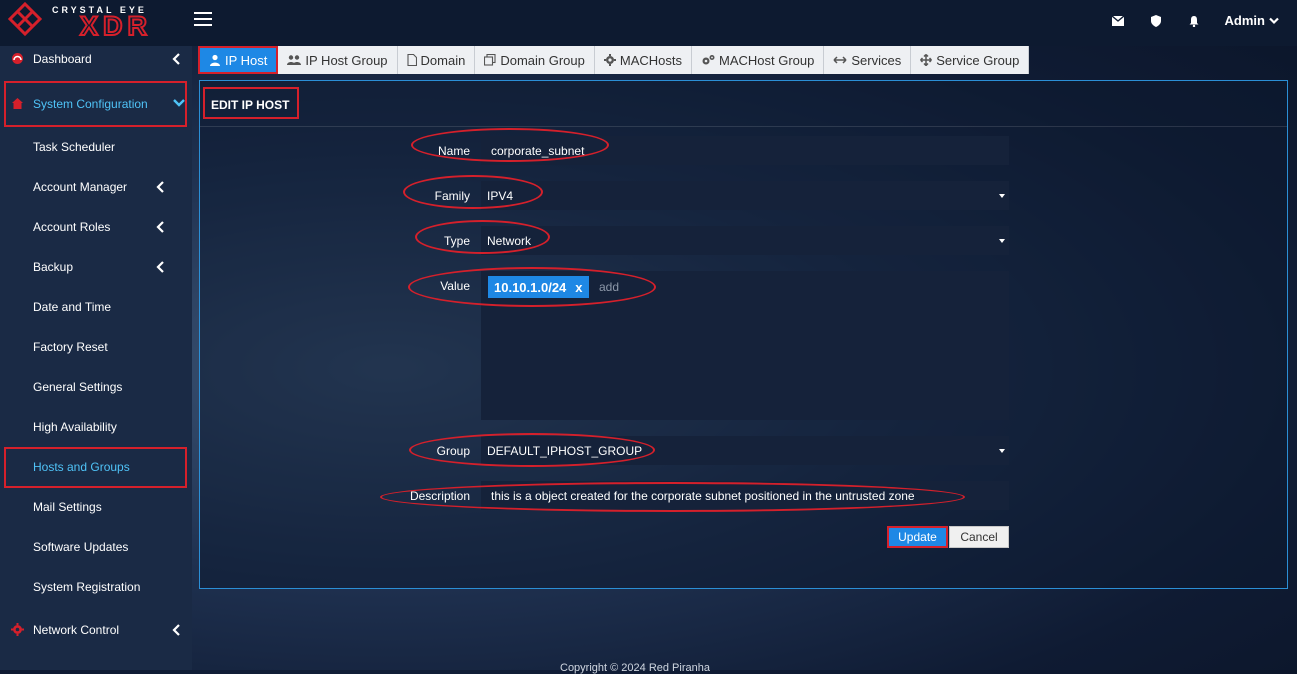 The image size is (1297, 674). What do you see at coordinates (876, 60) in the screenshot?
I see `tab-label: Services` at bounding box center [876, 60].